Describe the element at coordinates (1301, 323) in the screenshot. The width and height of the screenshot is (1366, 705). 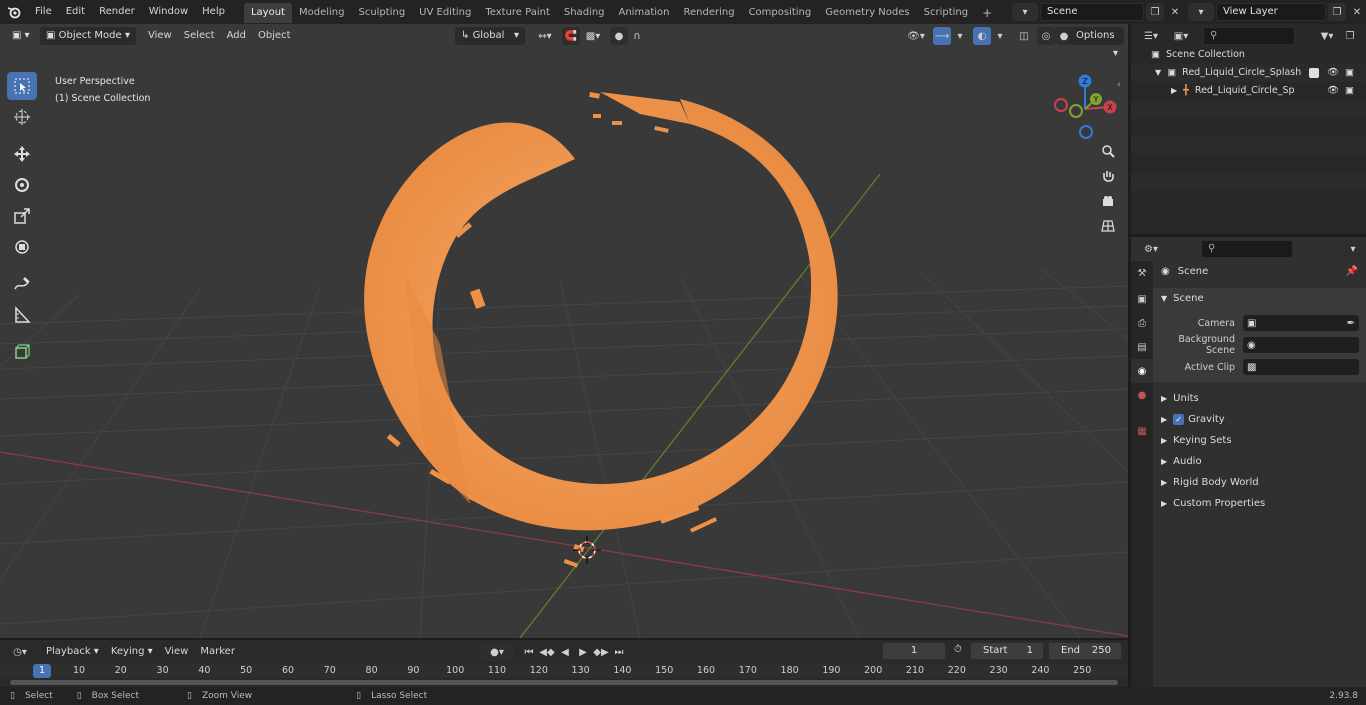
I see `camera-field: ▣ ✒` at that location.